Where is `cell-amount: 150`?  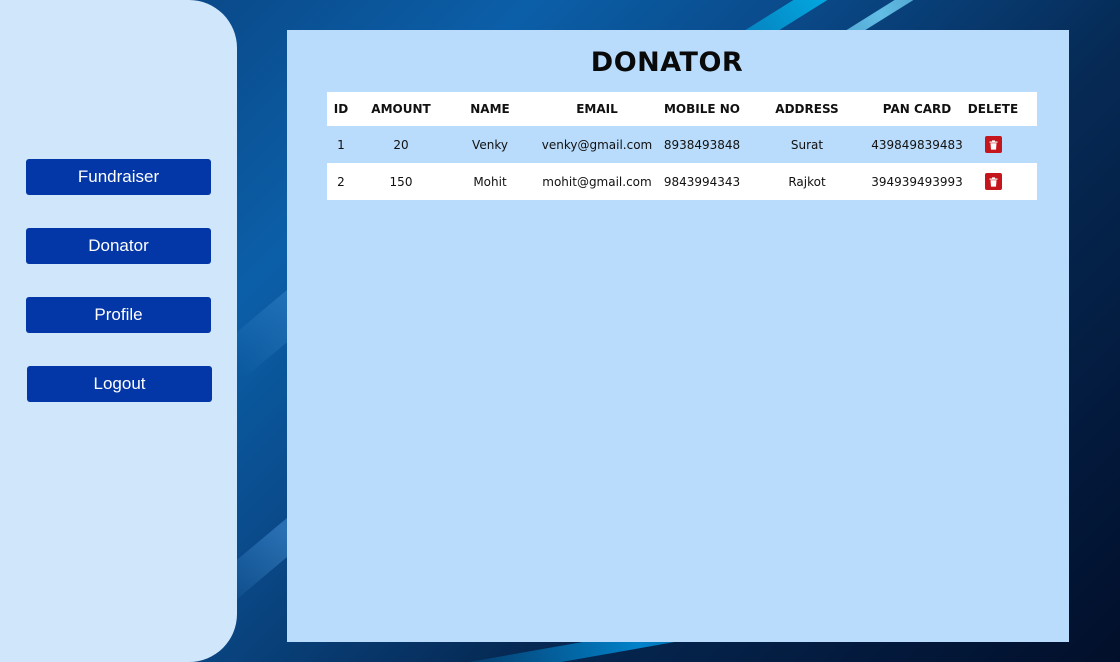
cell-amount: 150 is located at coordinates (401, 181).